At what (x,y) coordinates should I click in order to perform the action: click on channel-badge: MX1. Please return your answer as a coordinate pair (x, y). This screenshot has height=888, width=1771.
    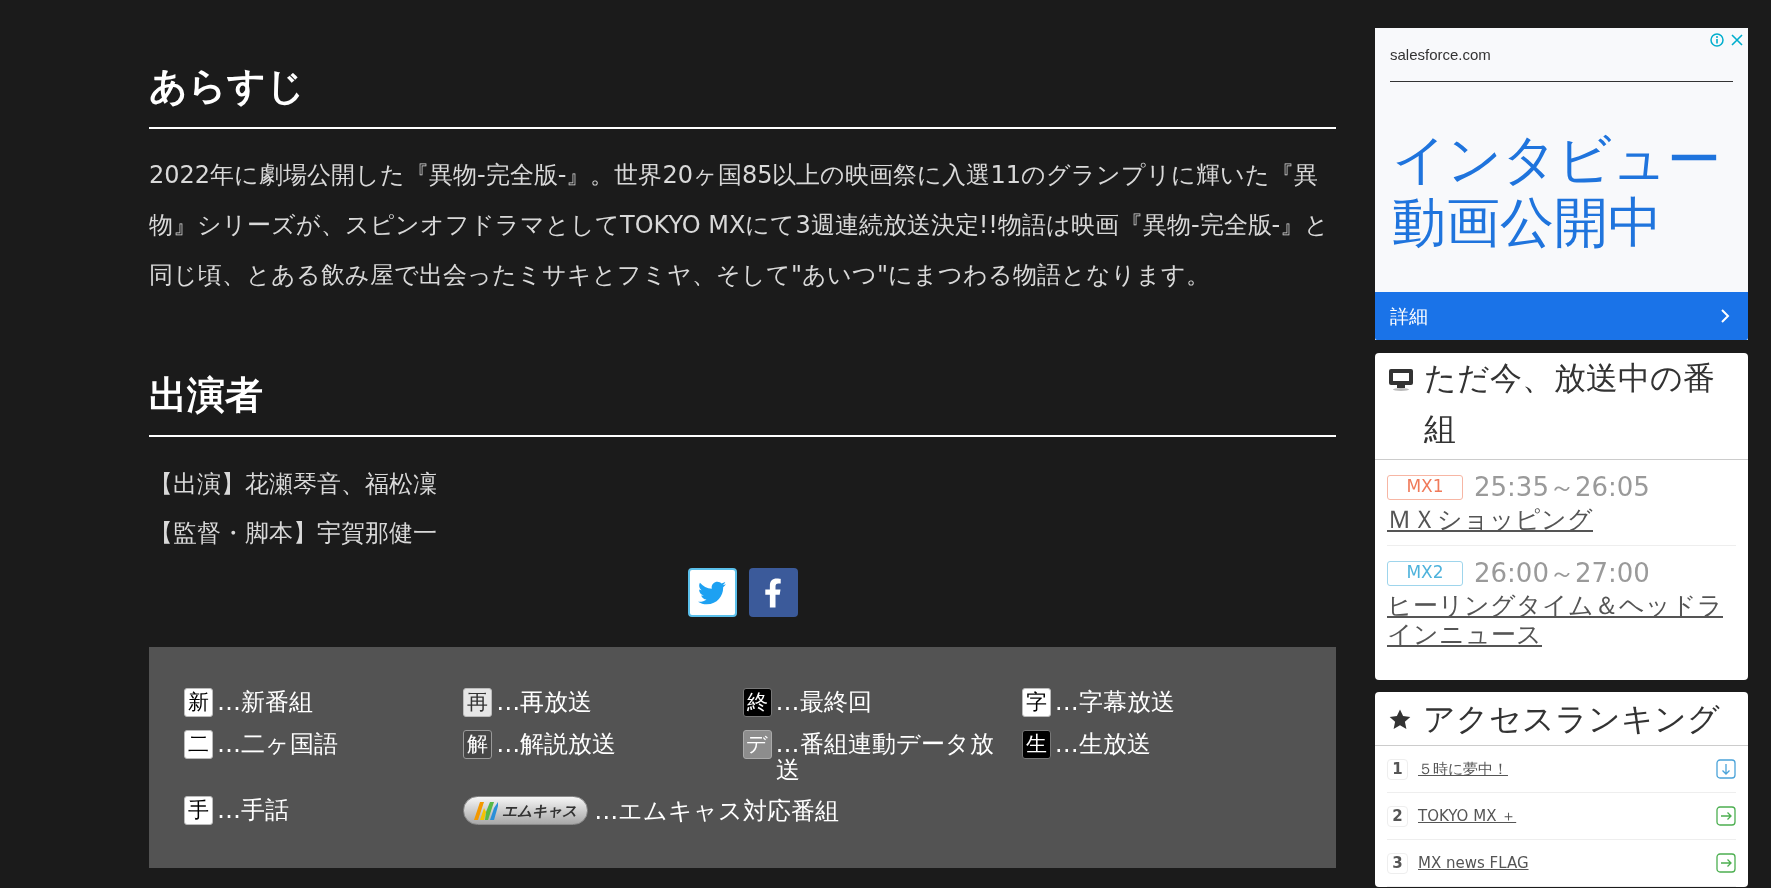
    Looking at the image, I should click on (1425, 487).